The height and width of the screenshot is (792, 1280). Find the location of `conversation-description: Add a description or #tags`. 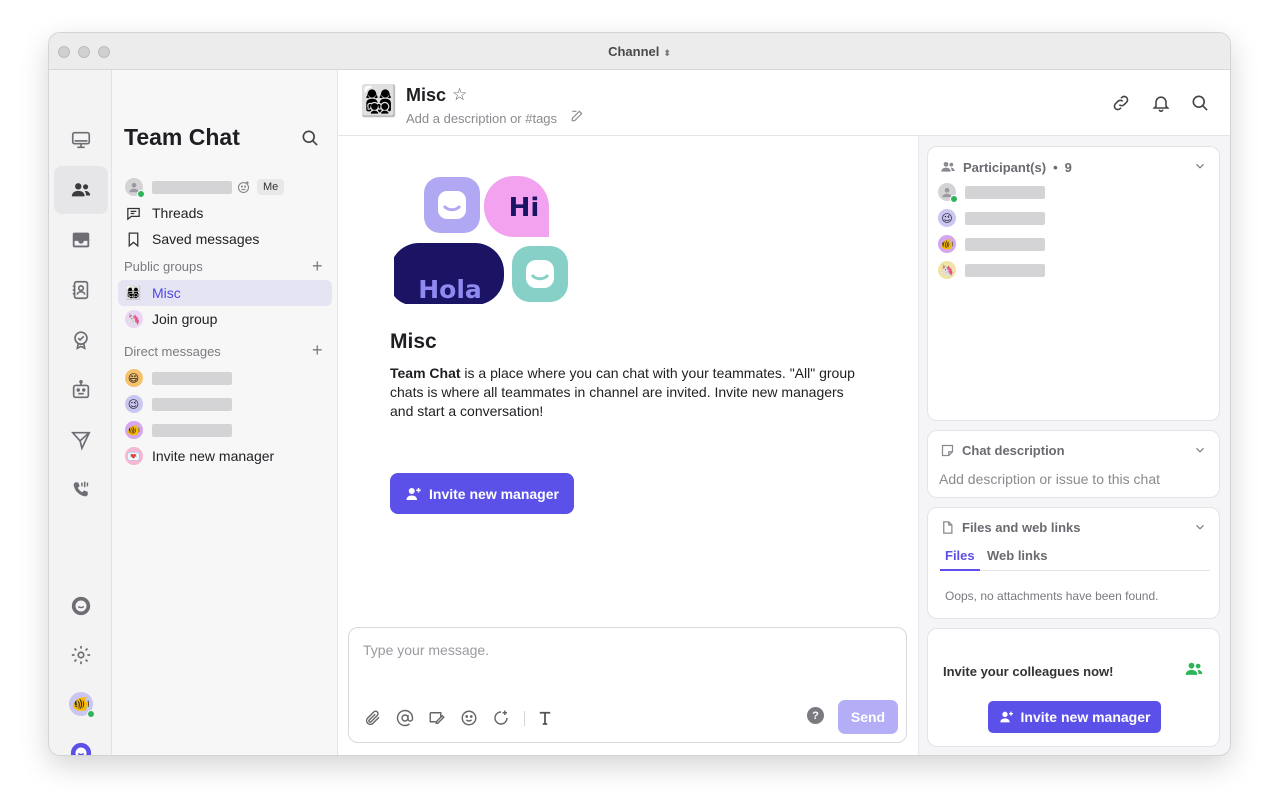

conversation-description: Add a description or #tags is located at coordinates (481, 118).